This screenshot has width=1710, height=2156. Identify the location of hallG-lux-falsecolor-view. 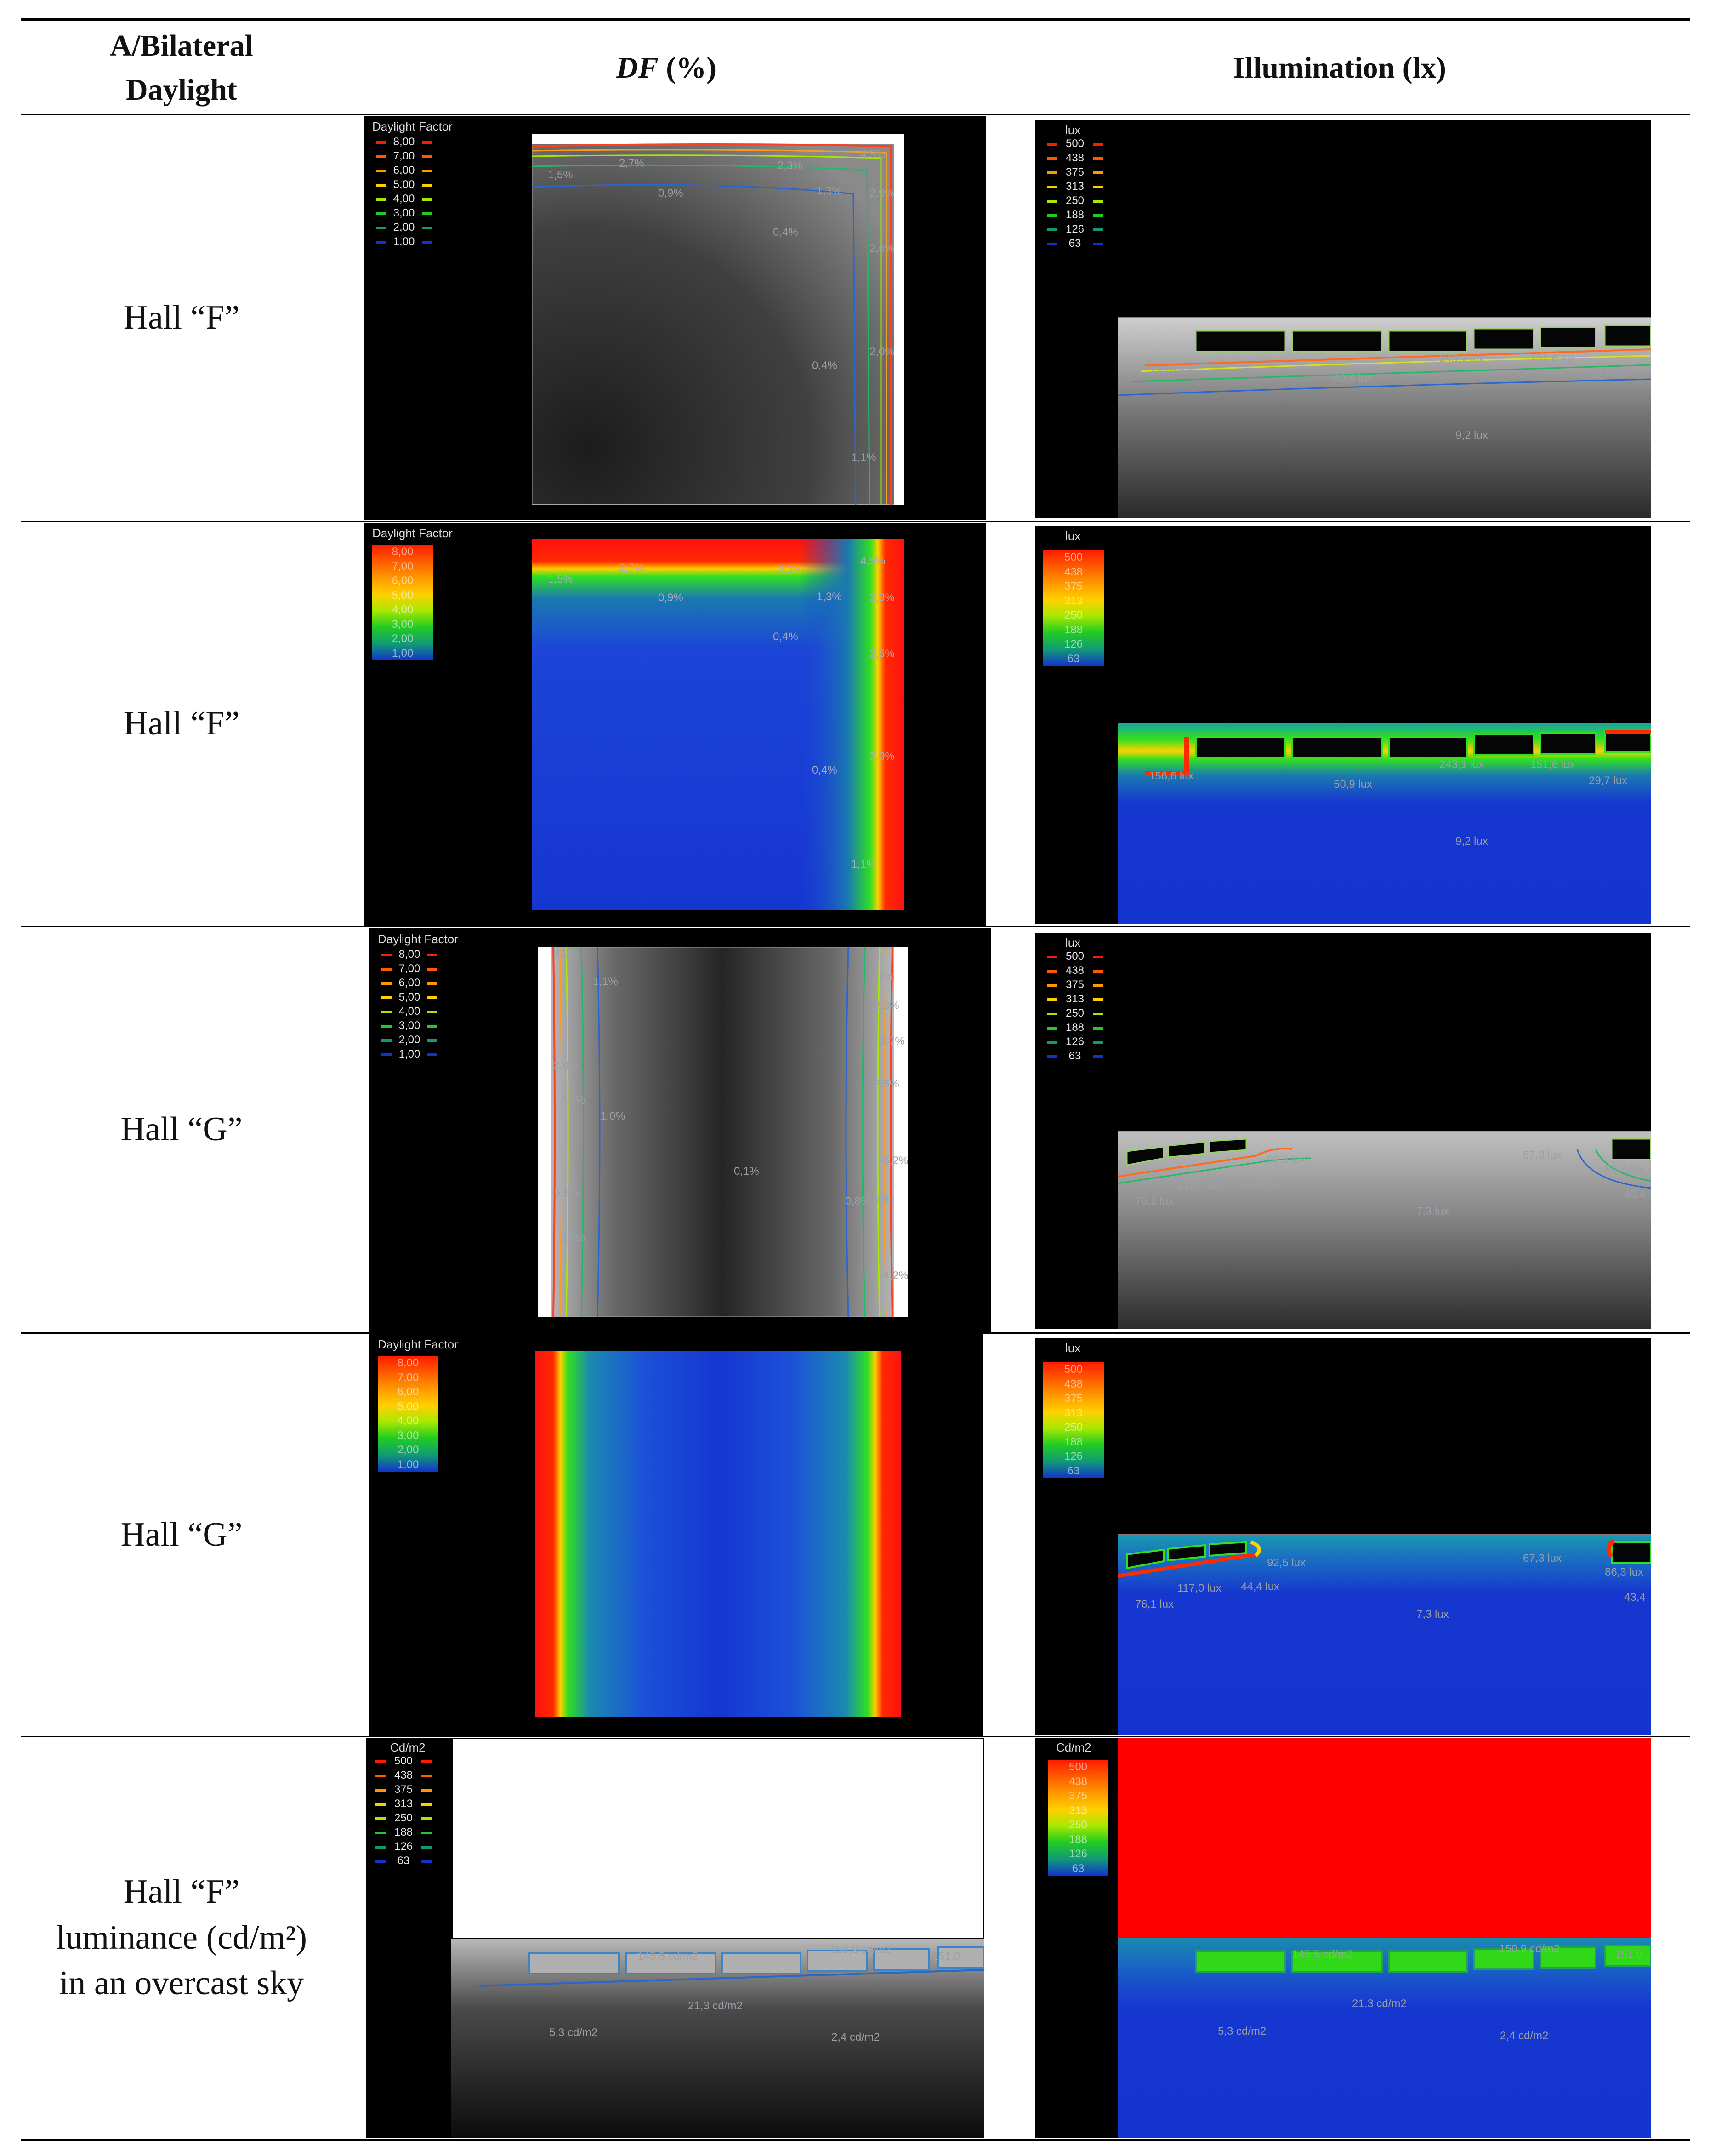
(1384, 1634).